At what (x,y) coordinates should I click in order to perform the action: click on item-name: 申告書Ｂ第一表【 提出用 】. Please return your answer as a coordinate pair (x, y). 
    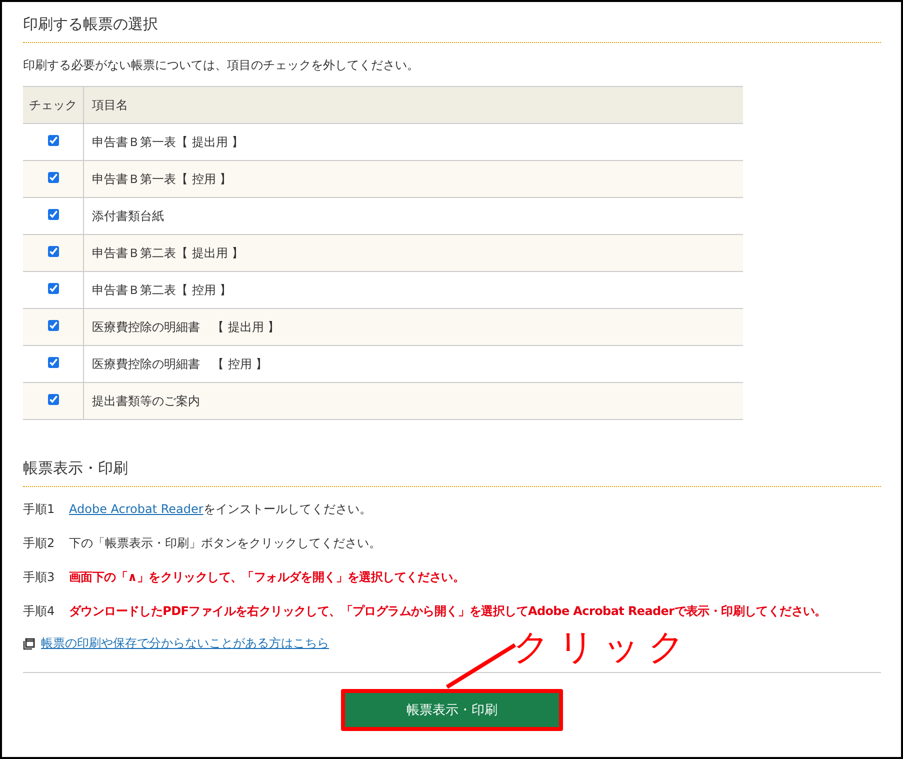
    Looking at the image, I should click on (168, 141).